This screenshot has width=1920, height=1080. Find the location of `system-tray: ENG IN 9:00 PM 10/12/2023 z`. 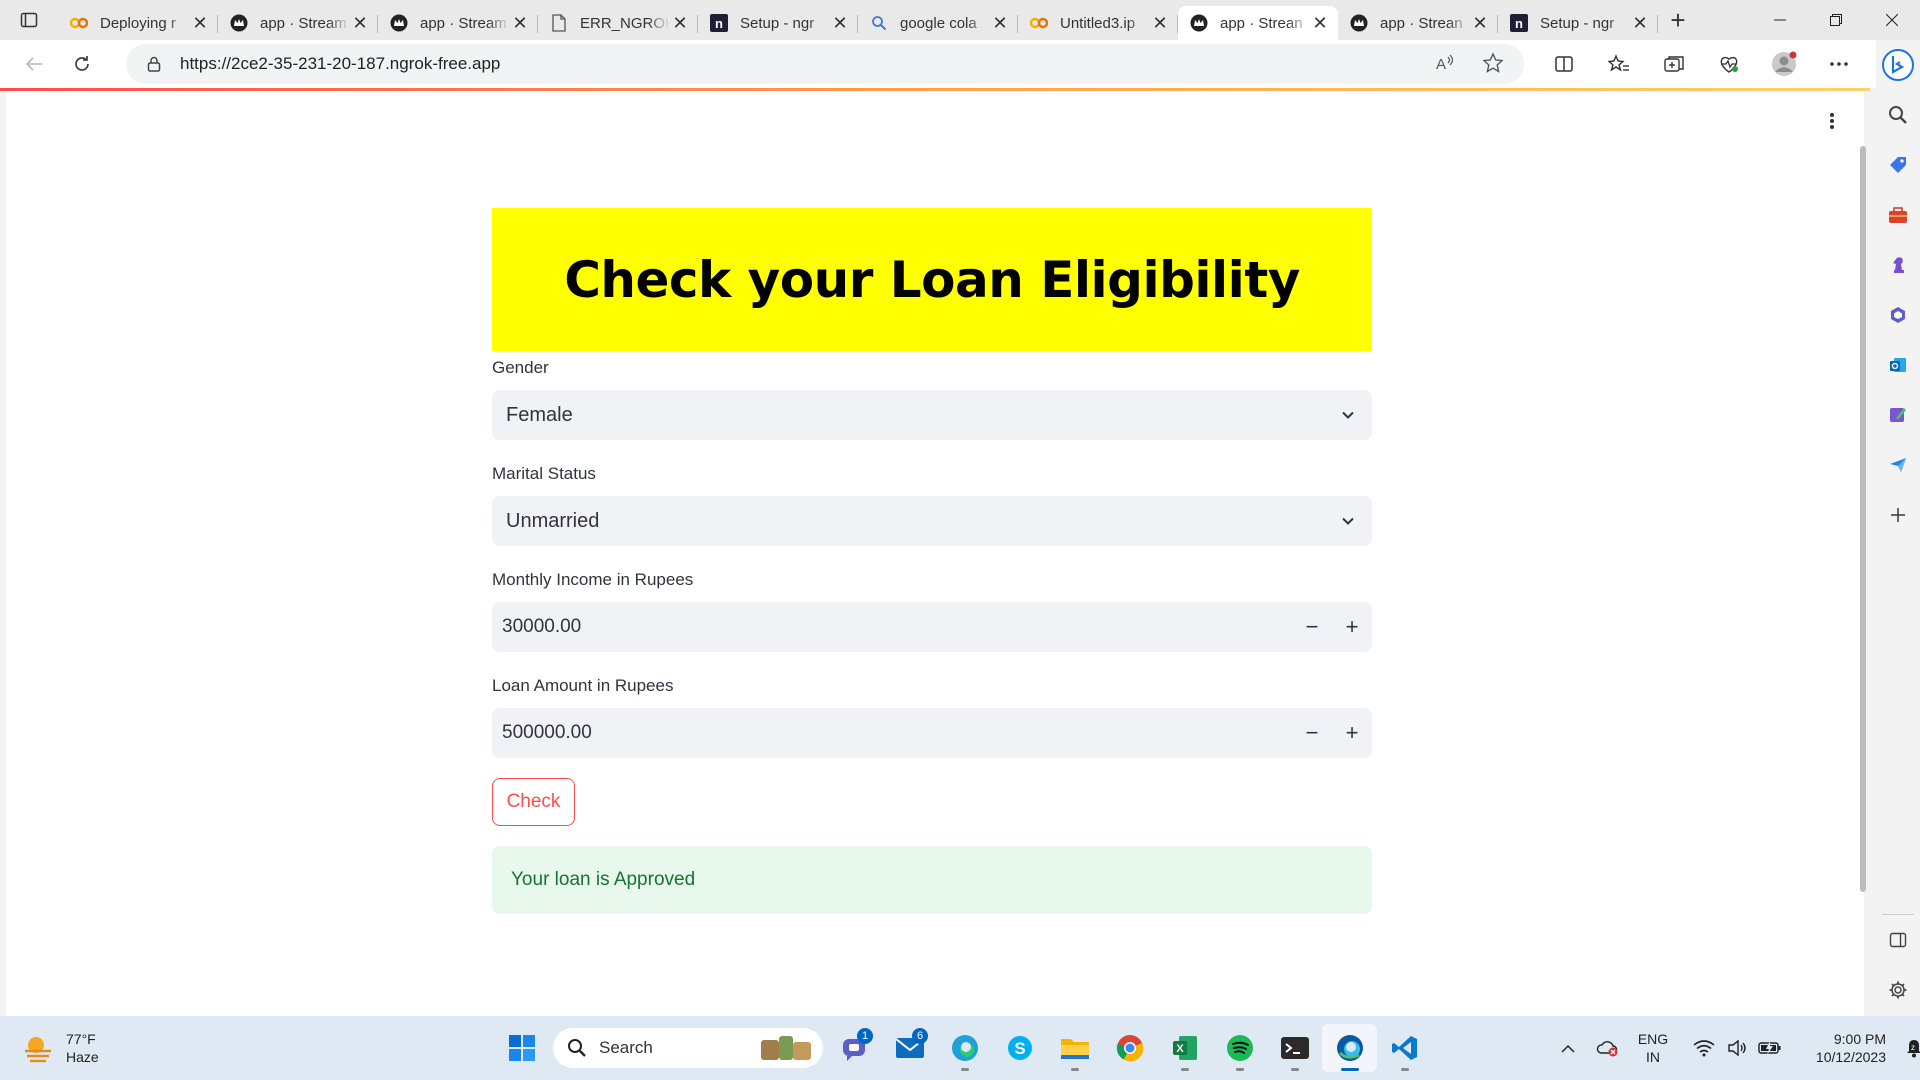

system-tray: ENG IN 9:00 PM 10/12/2023 z is located at coordinates (1734, 1048).